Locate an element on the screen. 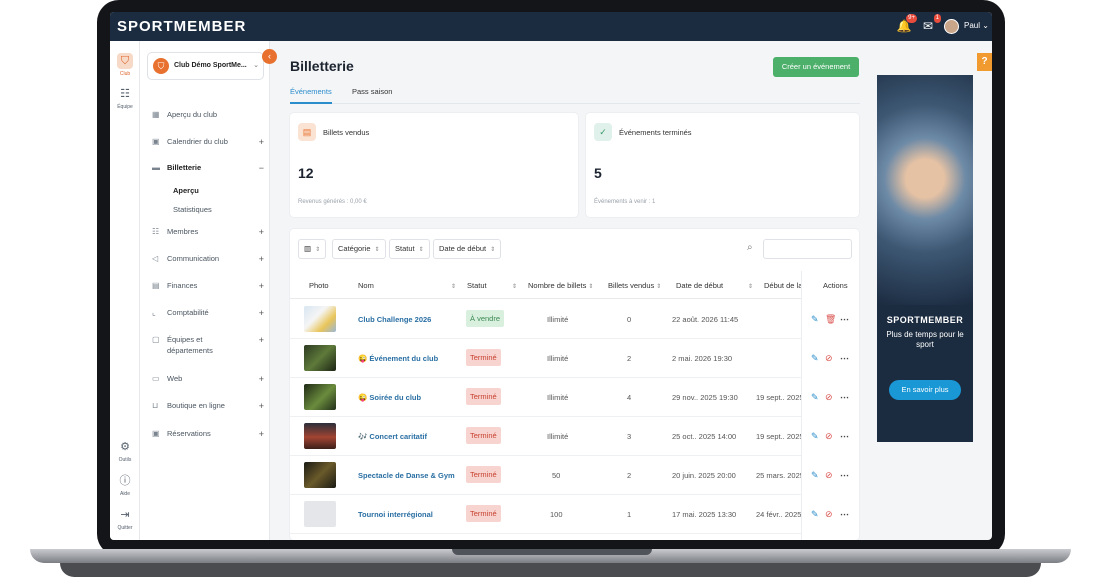 The width and height of the screenshot is (1101, 581). column-label: Nombre de billets is located at coordinates (557, 285).